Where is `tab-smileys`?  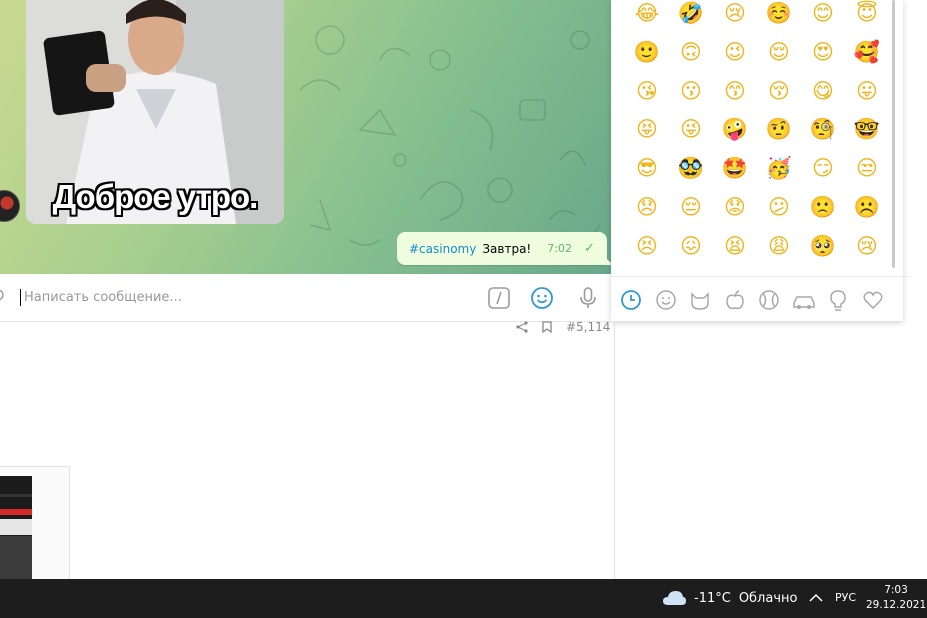 tab-smileys is located at coordinates (666, 300).